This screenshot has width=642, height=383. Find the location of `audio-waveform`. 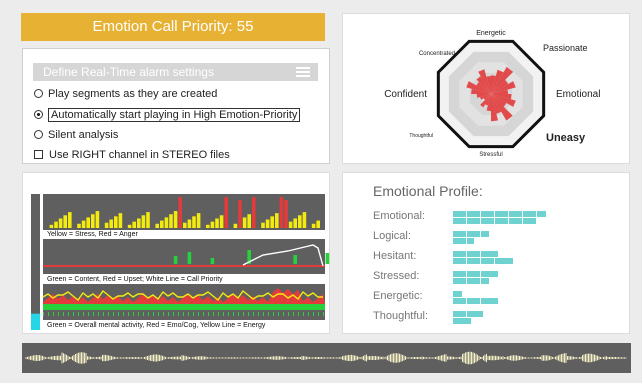

audio-waveform is located at coordinates (326, 358).